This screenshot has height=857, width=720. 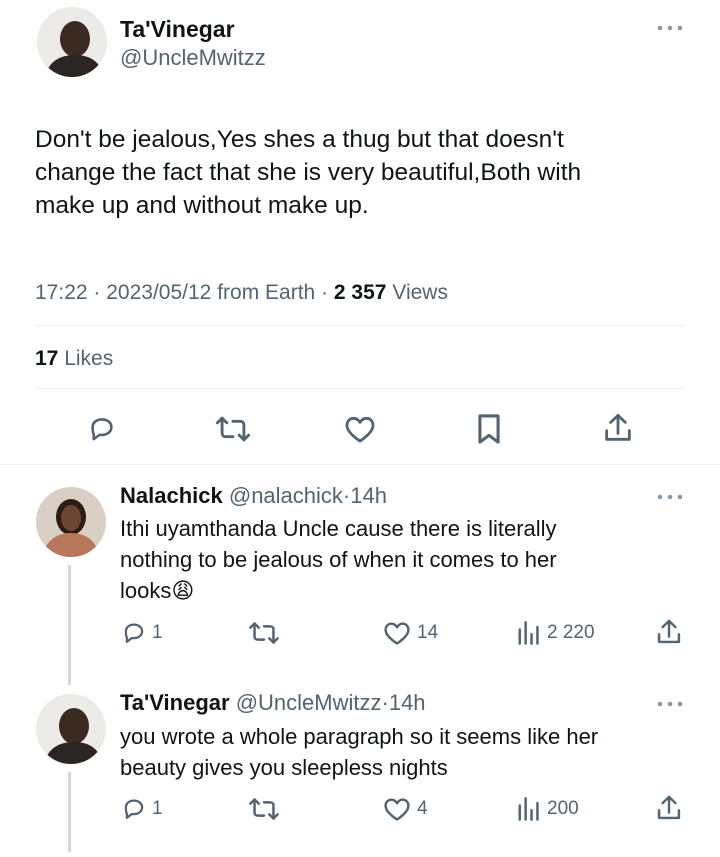 What do you see at coordinates (266, 292) in the screenshot?
I see `tweet-source: from Earth` at bounding box center [266, 292].